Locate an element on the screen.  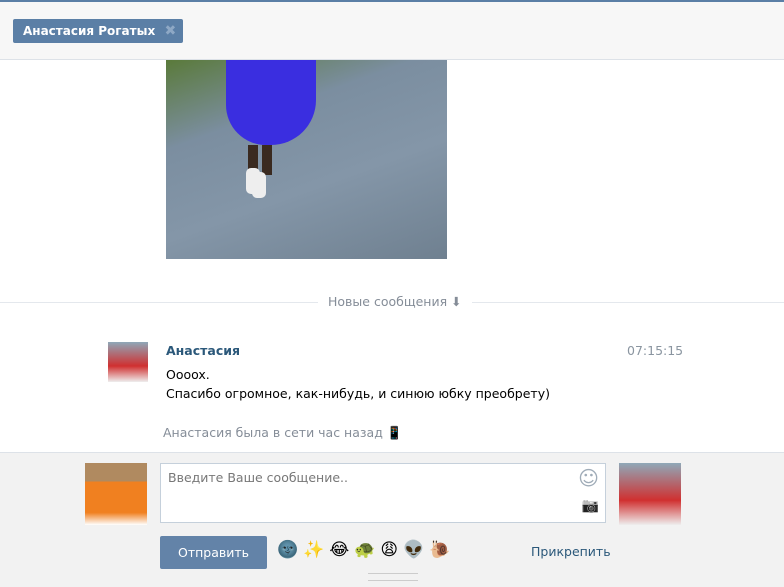
message-placeholder: Введите Ваше сообщение.. is located at coordinates (258, 477).